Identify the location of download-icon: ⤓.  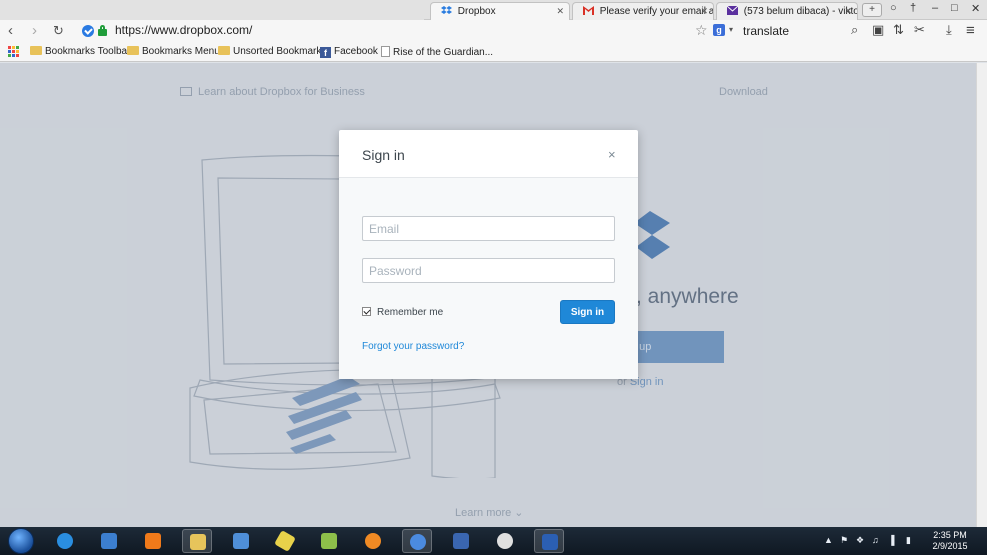
(949, 30).